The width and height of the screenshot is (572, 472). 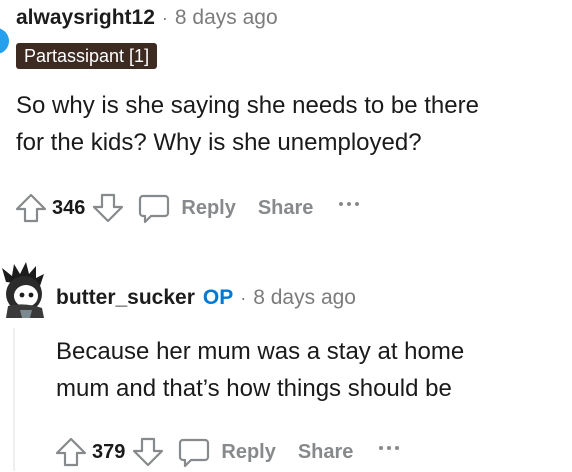 I want to click on username: butter_sucker, so click(x=125, y=298).